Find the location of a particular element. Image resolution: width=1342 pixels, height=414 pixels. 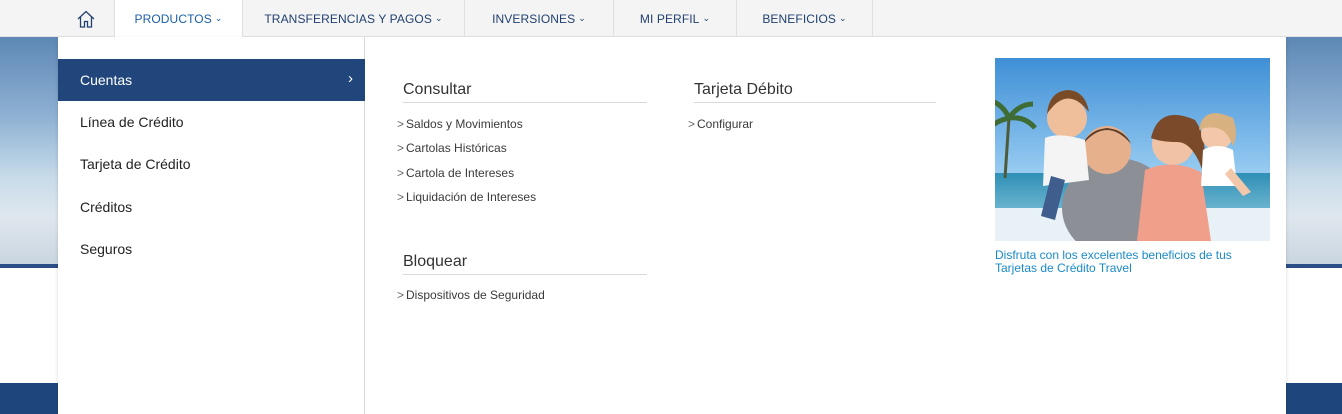

nav-productos: PRODUCTOS ⌄ is located at coordinates (179, 19).